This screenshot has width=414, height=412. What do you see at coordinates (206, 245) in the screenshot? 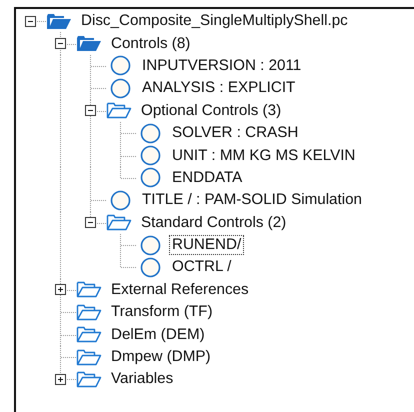
I see `tree-item: RUNEND/` at bounding box center [206, 245].